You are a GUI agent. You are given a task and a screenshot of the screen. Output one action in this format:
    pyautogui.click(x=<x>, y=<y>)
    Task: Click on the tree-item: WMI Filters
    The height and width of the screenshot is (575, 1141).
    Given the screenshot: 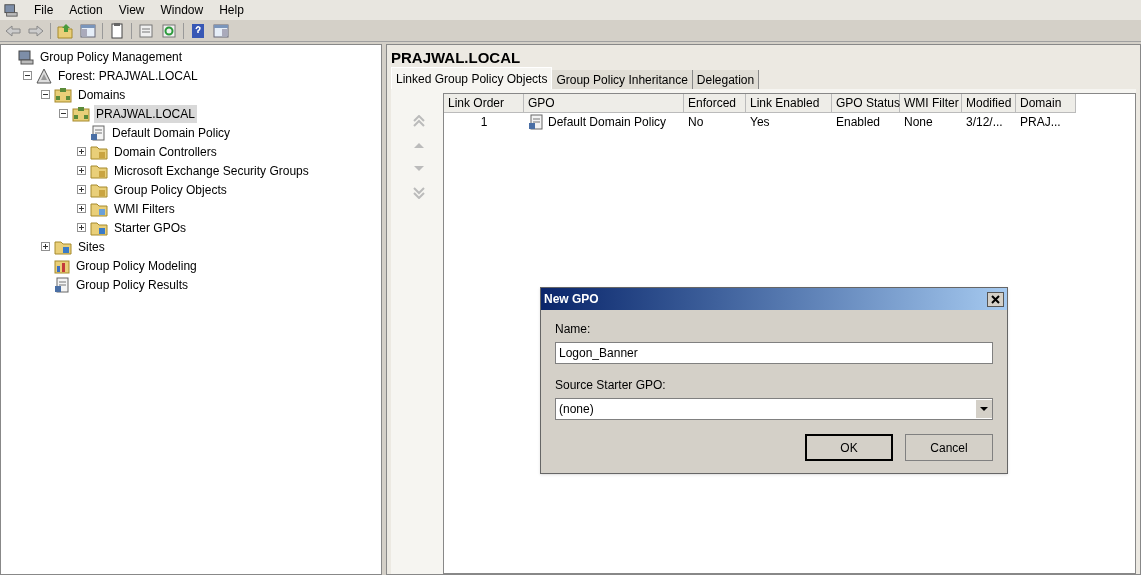 What is the action you would take?
    pyautogui.click(x=144, y=208)
    